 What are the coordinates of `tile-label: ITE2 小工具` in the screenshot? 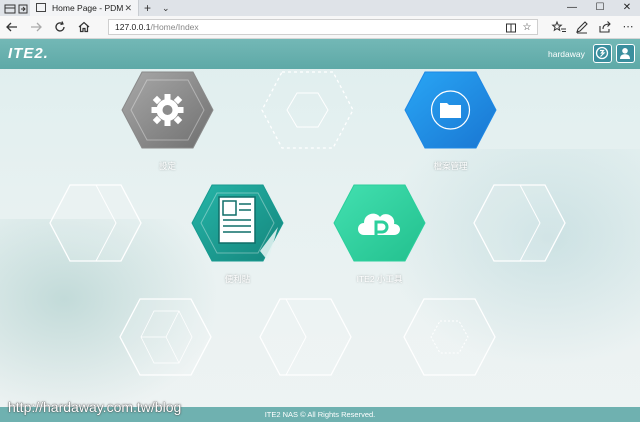 It's located at (379, 279).